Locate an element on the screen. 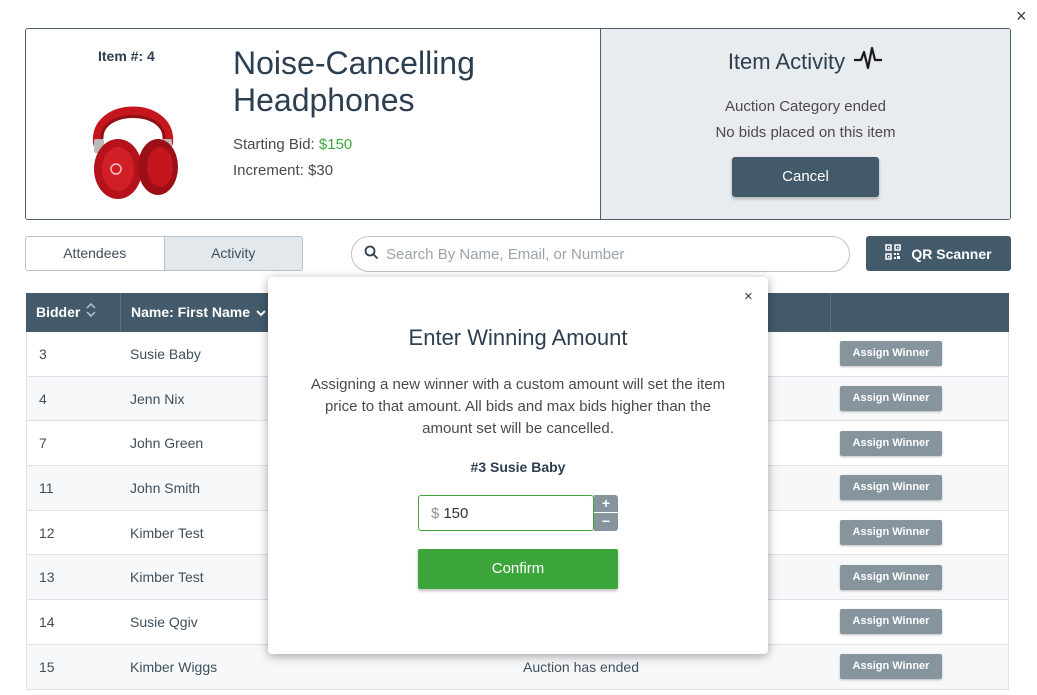 The image size is (1037, 695). activity-status-bids: No bids placed on this item is located at coordinates (805, 132).